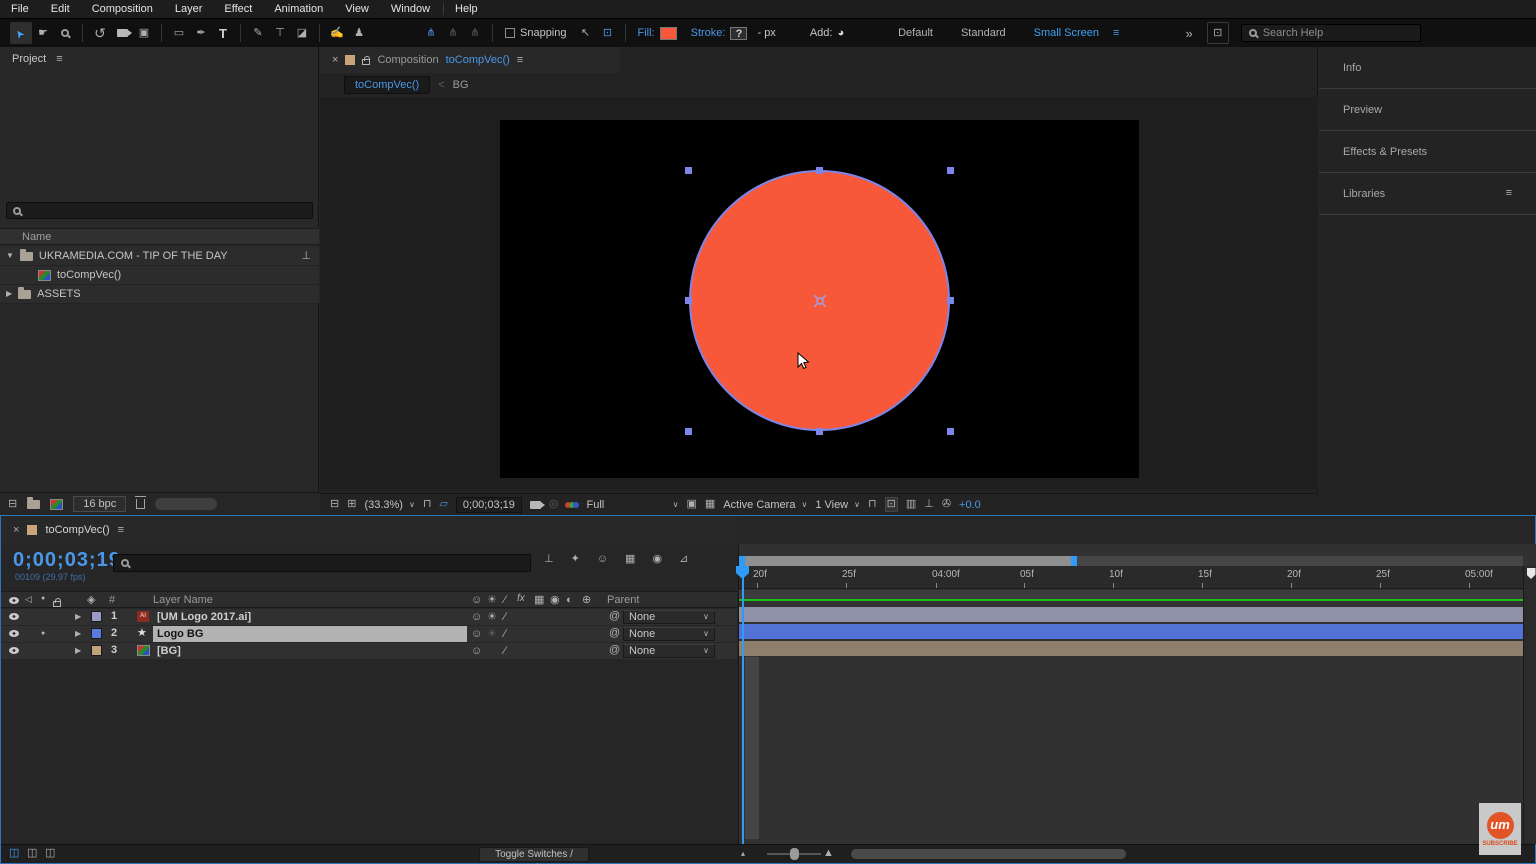 The height and width of the screenshot is (864, 1536). What do you see at coordinates (351, 504) in the screenshot?
I see `primary-viewer-icon: ⊞` at bounding box center [351, 504].